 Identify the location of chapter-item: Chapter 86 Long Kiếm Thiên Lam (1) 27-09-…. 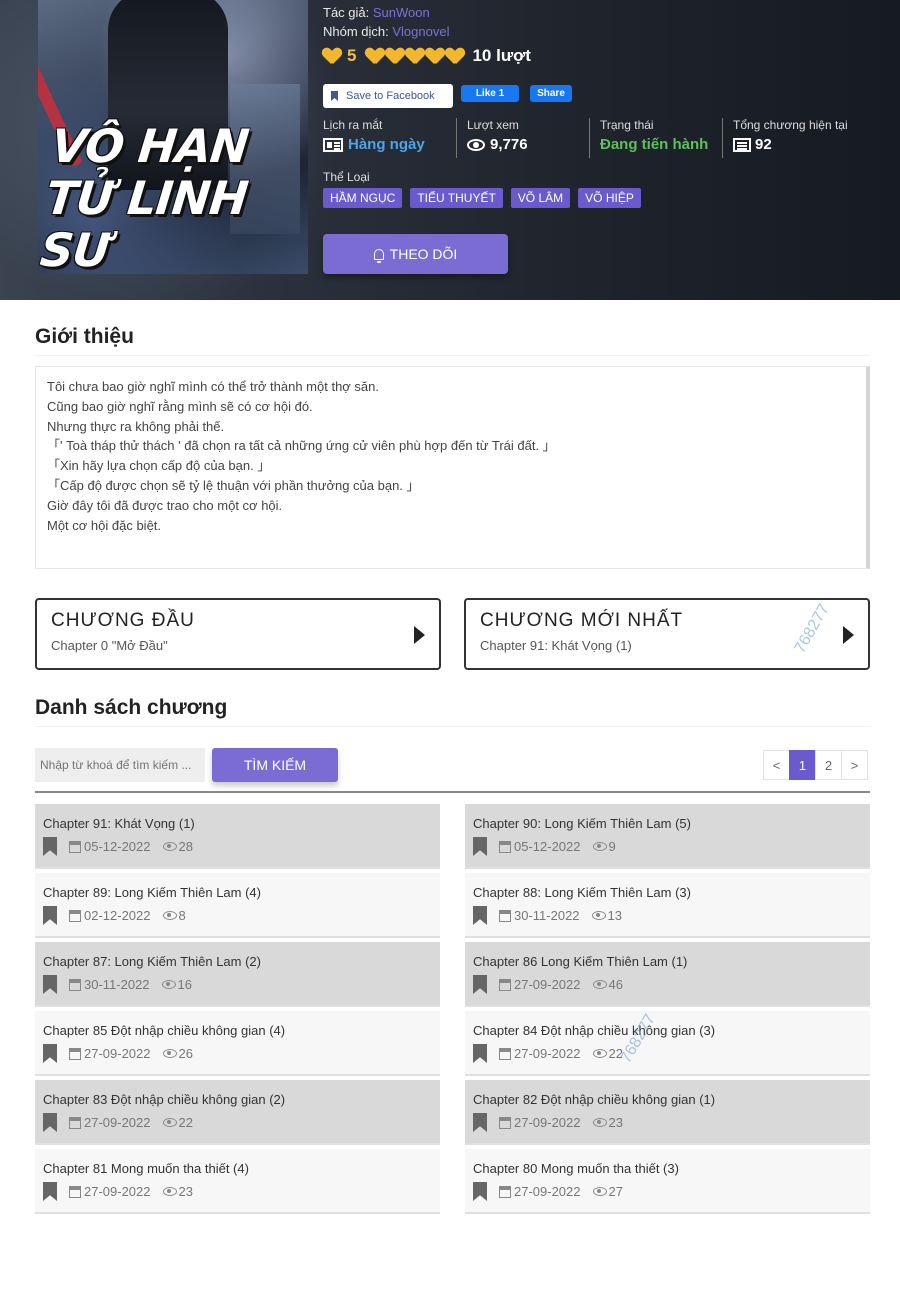
(667, 974).